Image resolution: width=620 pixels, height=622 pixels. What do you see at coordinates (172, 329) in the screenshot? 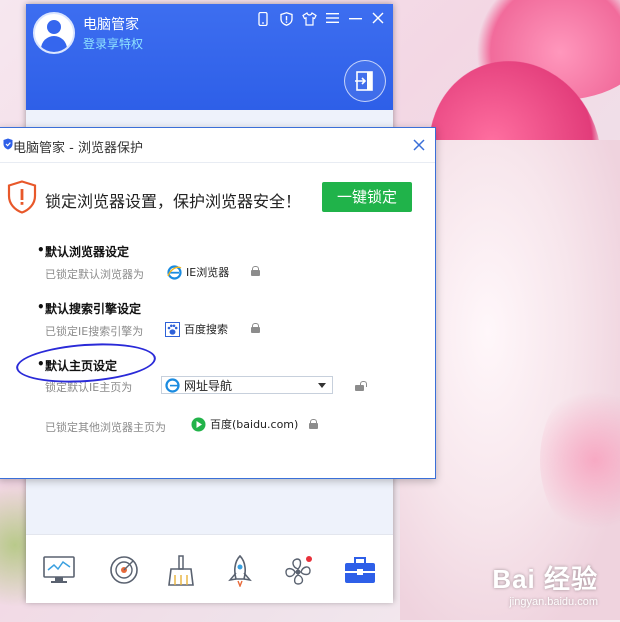
I see `baidu-paw-icon` at bounding box center [172, 329].